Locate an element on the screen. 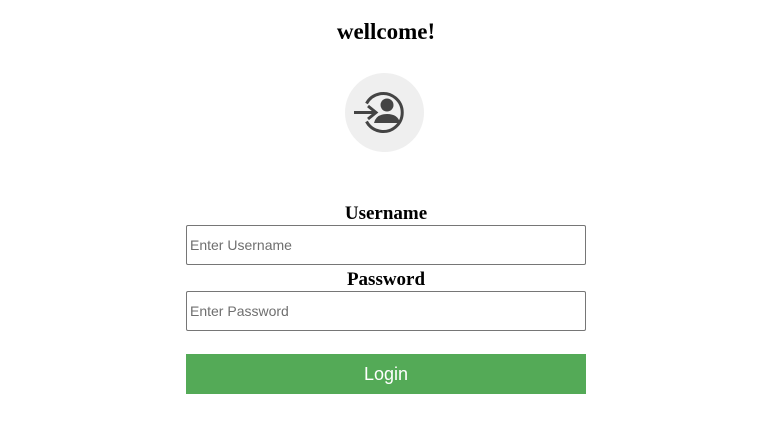 The height and width of the screenshot is (437, 762). page-title: wellcome! is located at coordinates (386, 31).